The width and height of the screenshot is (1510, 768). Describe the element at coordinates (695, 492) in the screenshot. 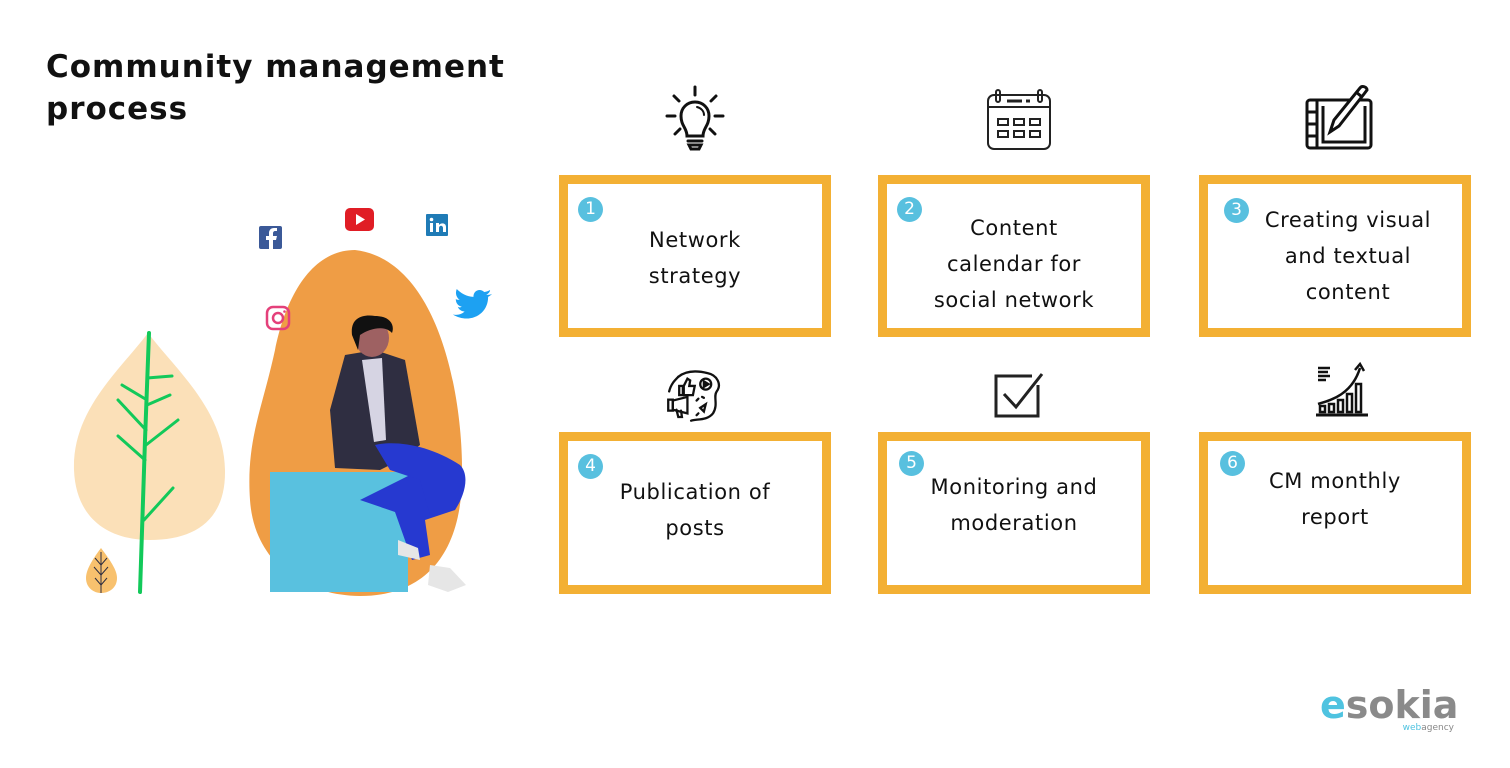

I see `step-label-line: Publication of` at that location.